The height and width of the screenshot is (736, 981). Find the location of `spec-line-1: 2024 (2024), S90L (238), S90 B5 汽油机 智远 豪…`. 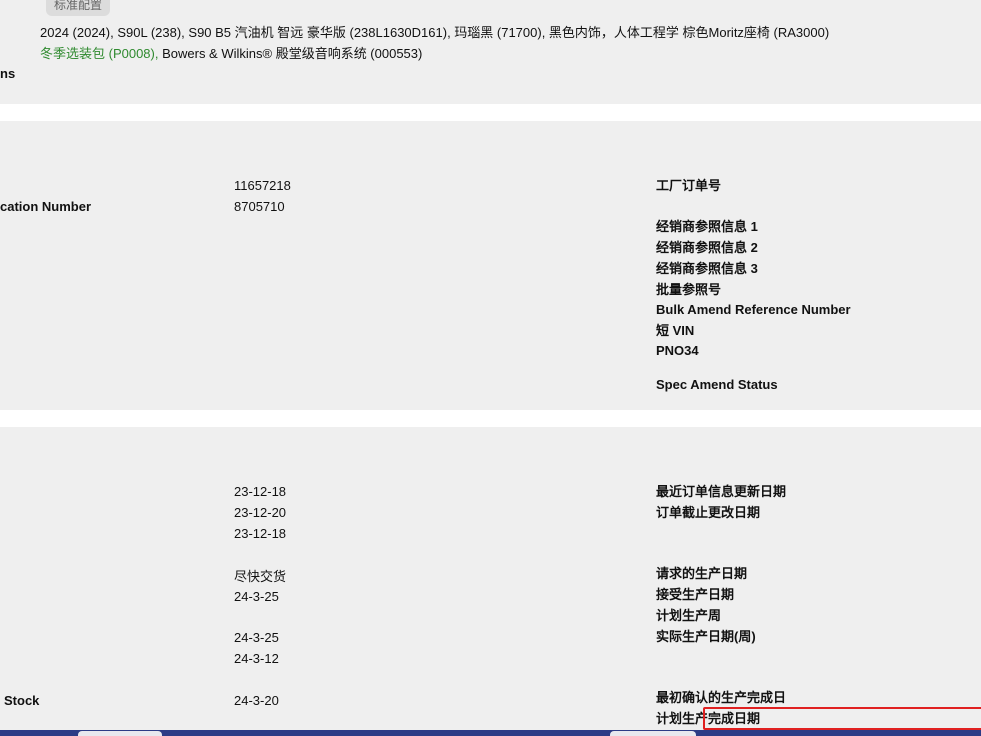

spec-line-1: 2024 (2024), S90L (238), S90 B5 汽油机 智远 豪… is located at coordinates (435, 32).